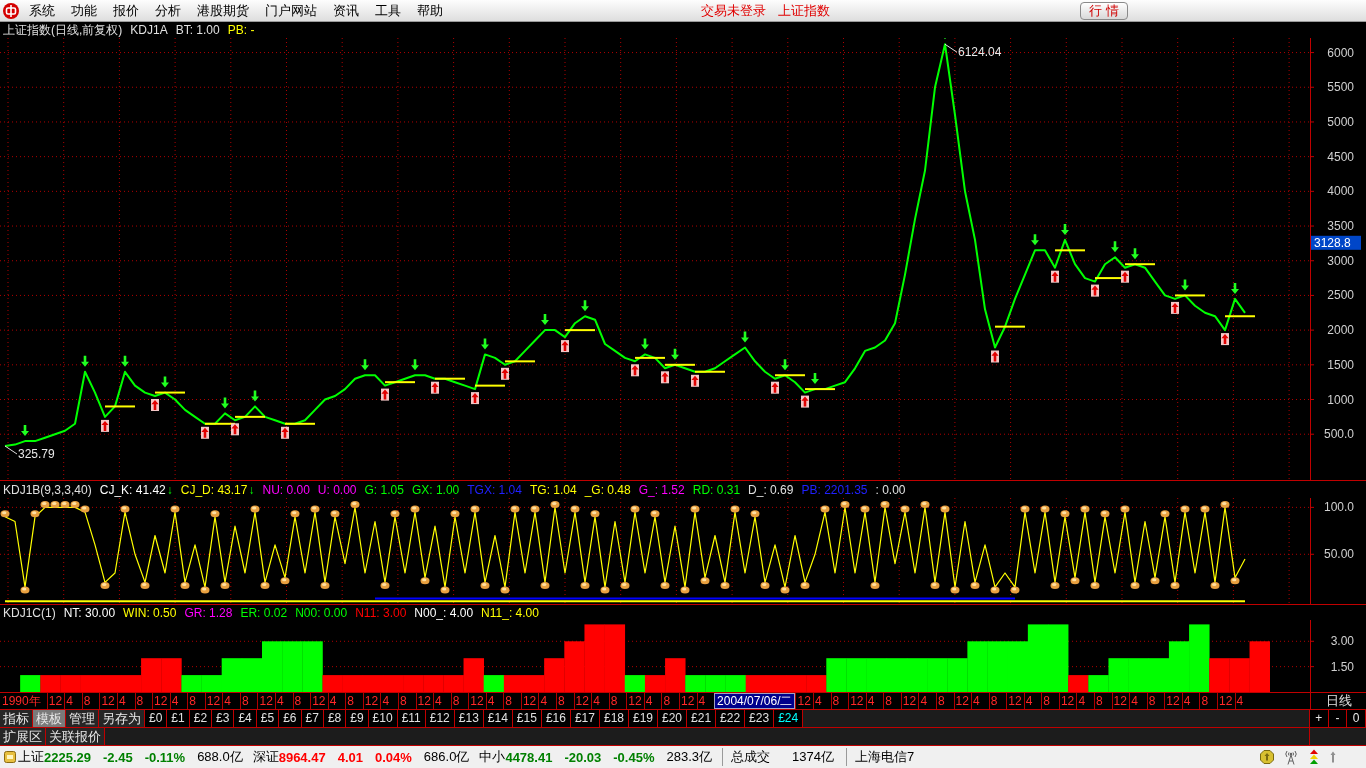  Describe the element at coordinates (350, 757) in the screenshot. I see `index-change: 4.01` at that location.